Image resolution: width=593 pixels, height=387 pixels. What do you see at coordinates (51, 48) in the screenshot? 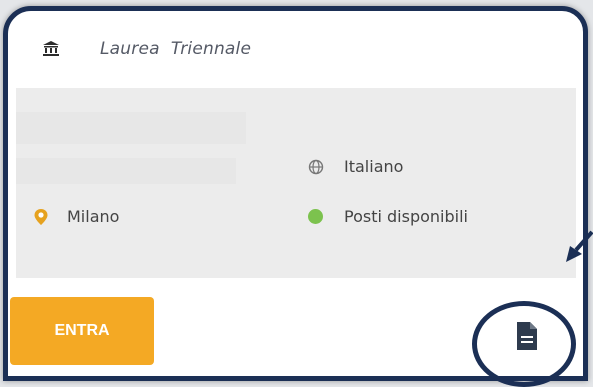
I see `bank-icon` at bounding box center [51, 48].